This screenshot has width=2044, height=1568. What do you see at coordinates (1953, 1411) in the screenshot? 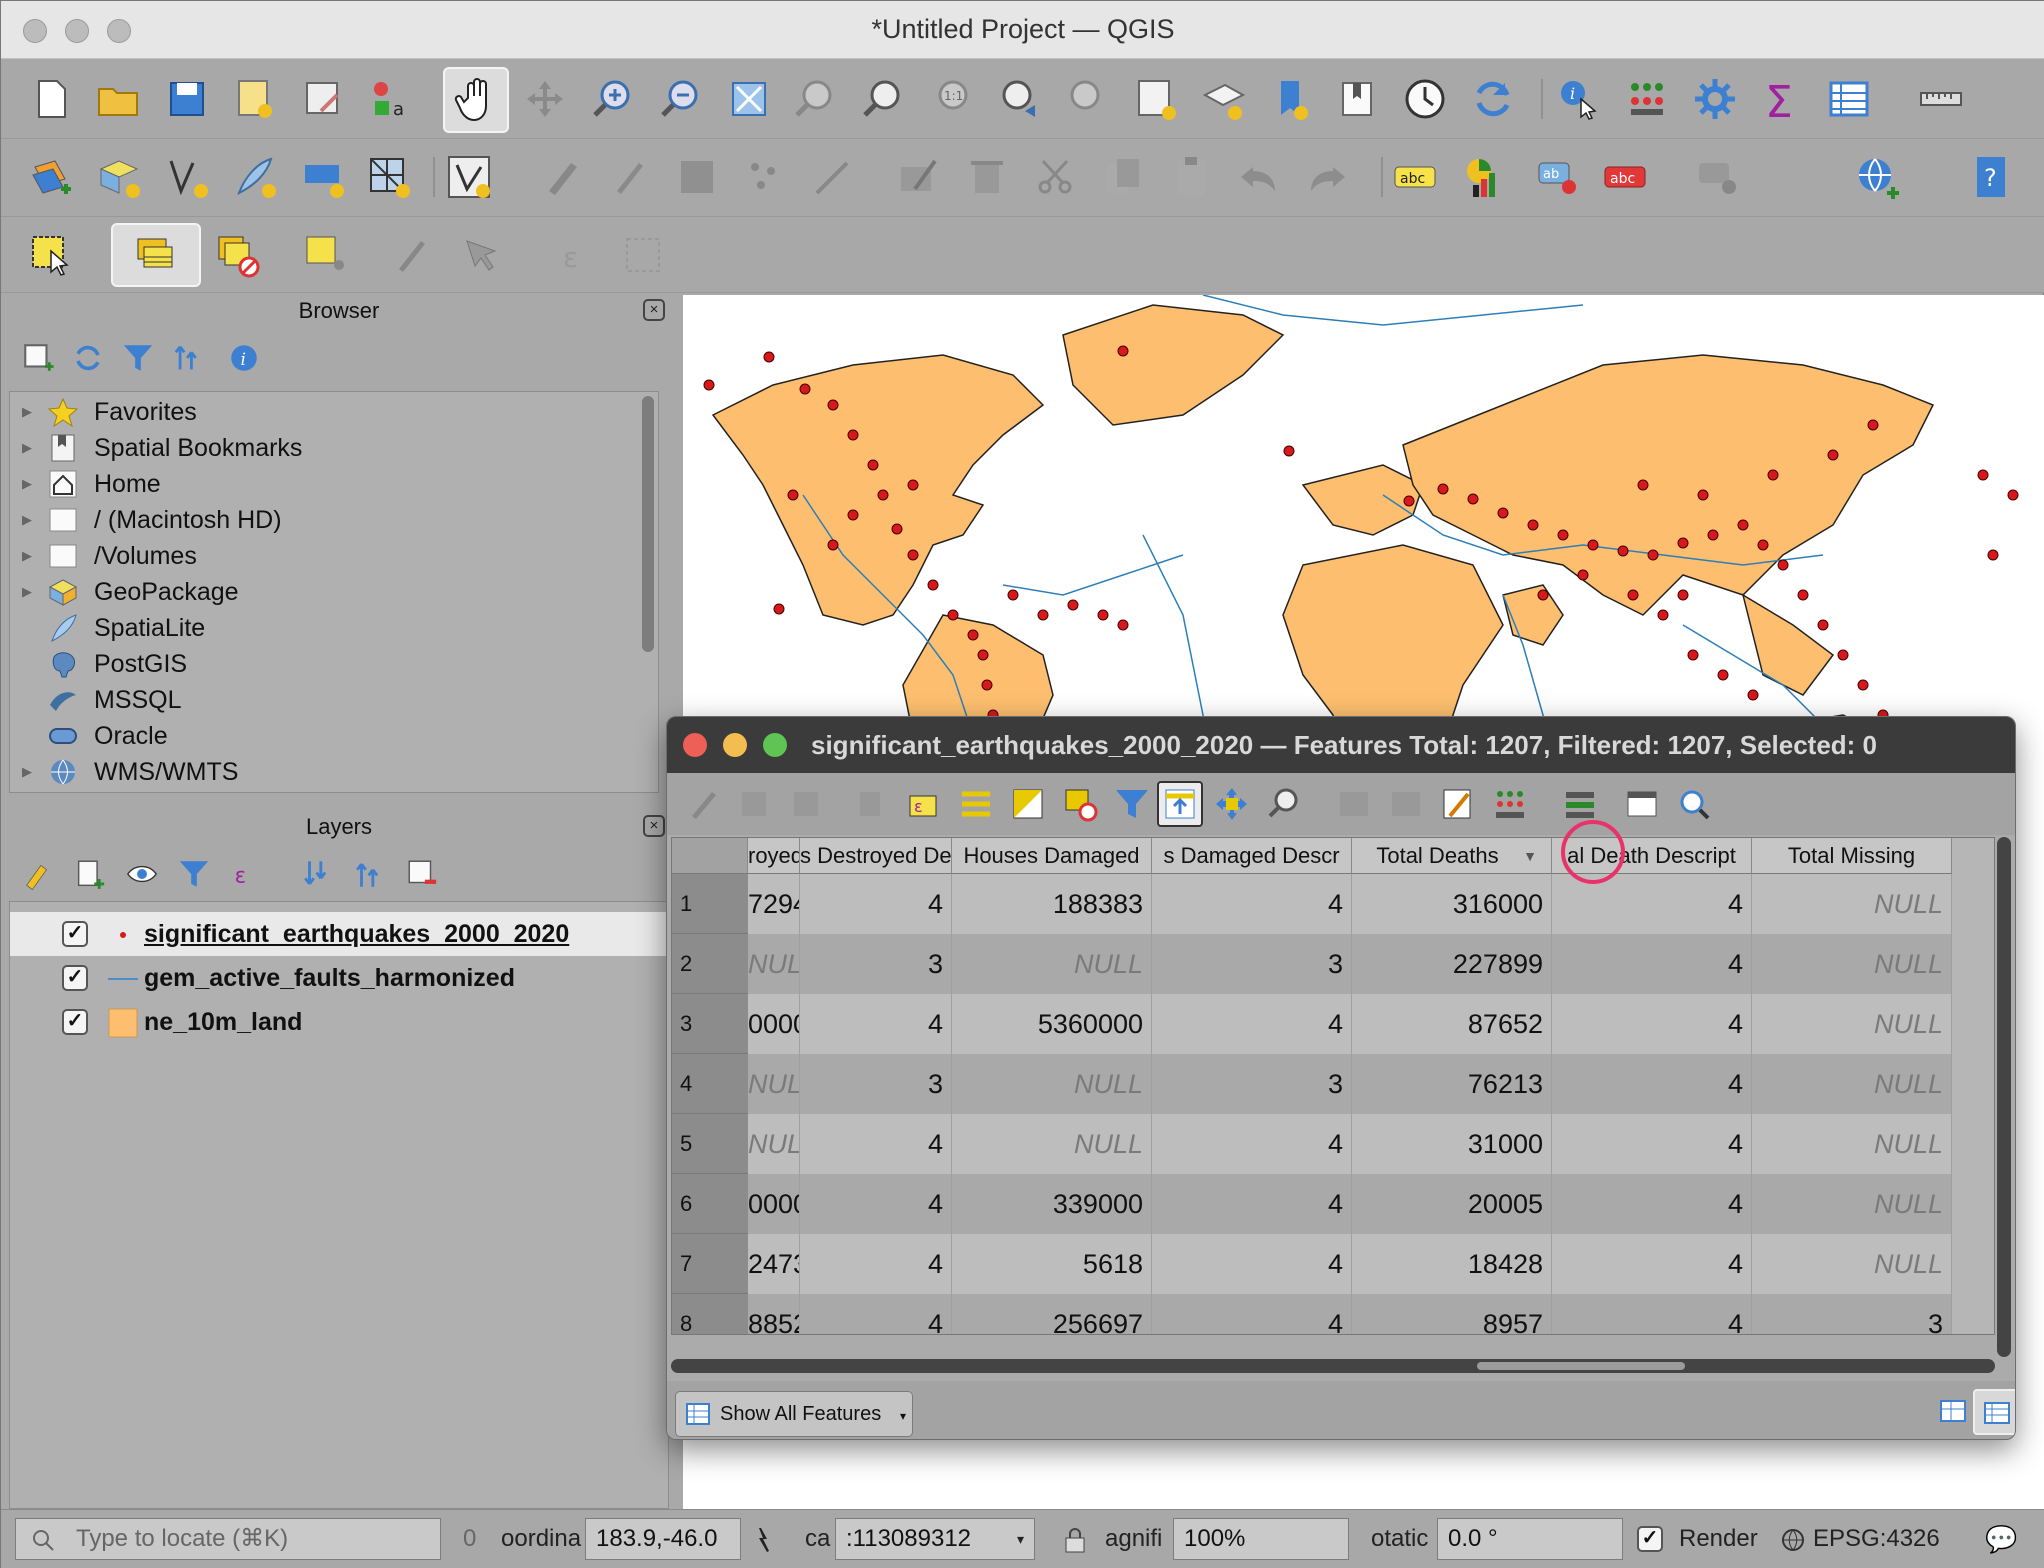
I see `form-view-icon` at bounding box center [1953, 1411].